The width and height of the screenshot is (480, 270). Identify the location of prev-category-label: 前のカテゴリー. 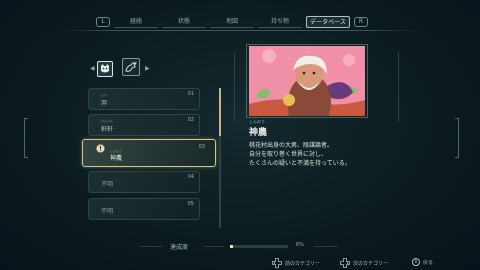
(303, 263).